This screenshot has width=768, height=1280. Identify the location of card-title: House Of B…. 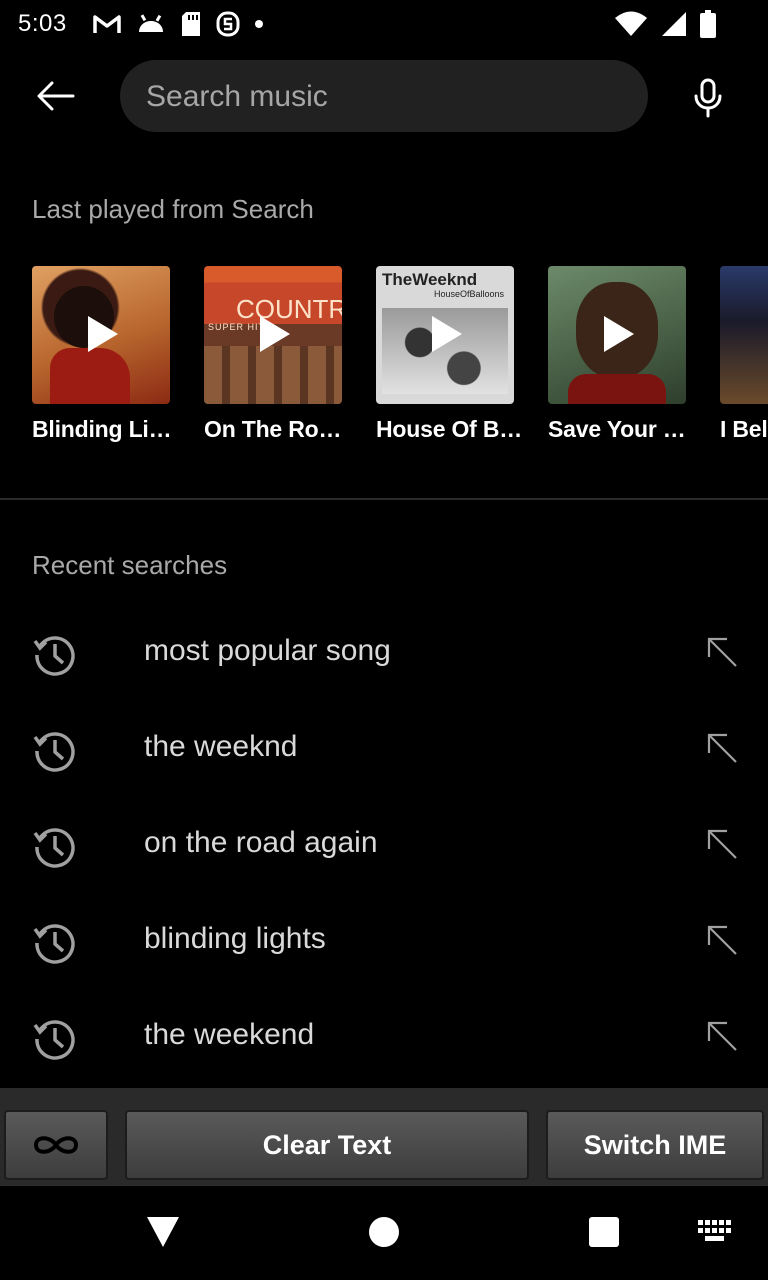
(449, 429).